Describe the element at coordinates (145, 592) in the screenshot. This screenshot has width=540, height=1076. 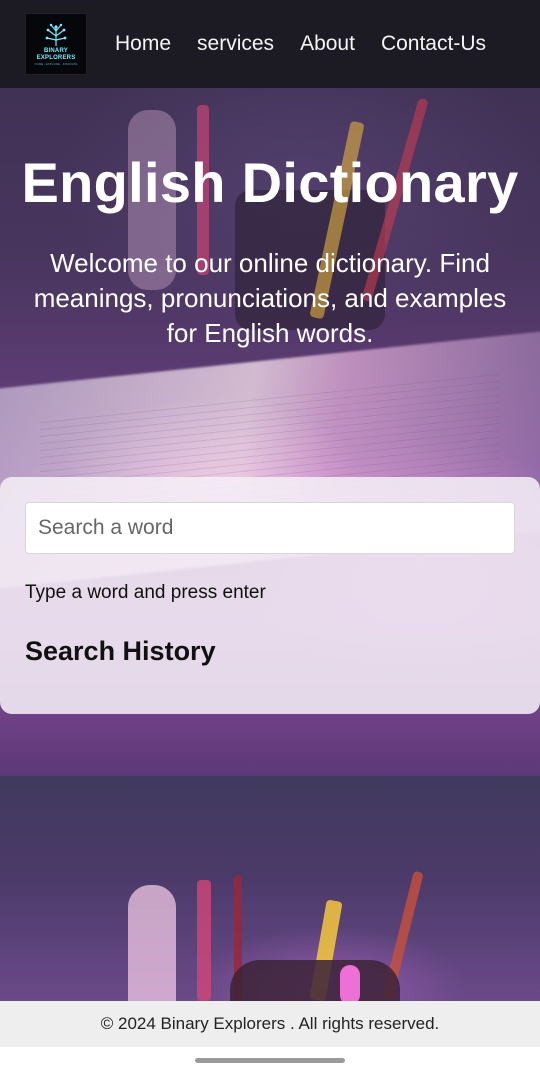
I see `search-hint: Type a word and press enter` at that location.